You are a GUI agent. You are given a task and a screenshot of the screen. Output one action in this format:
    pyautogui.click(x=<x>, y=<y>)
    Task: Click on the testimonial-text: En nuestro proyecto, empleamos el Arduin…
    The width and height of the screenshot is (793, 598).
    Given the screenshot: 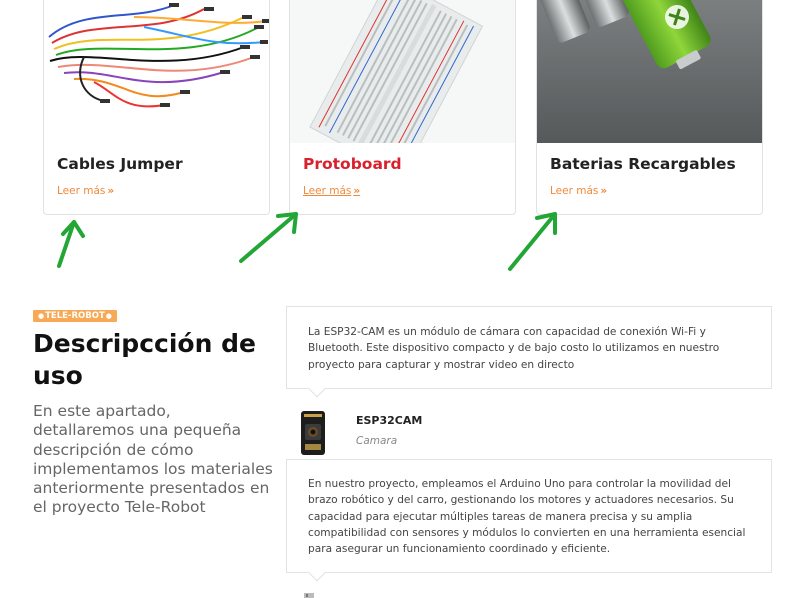 What is the action you would take?
    pyautogui.click(x=527, y=517)
    